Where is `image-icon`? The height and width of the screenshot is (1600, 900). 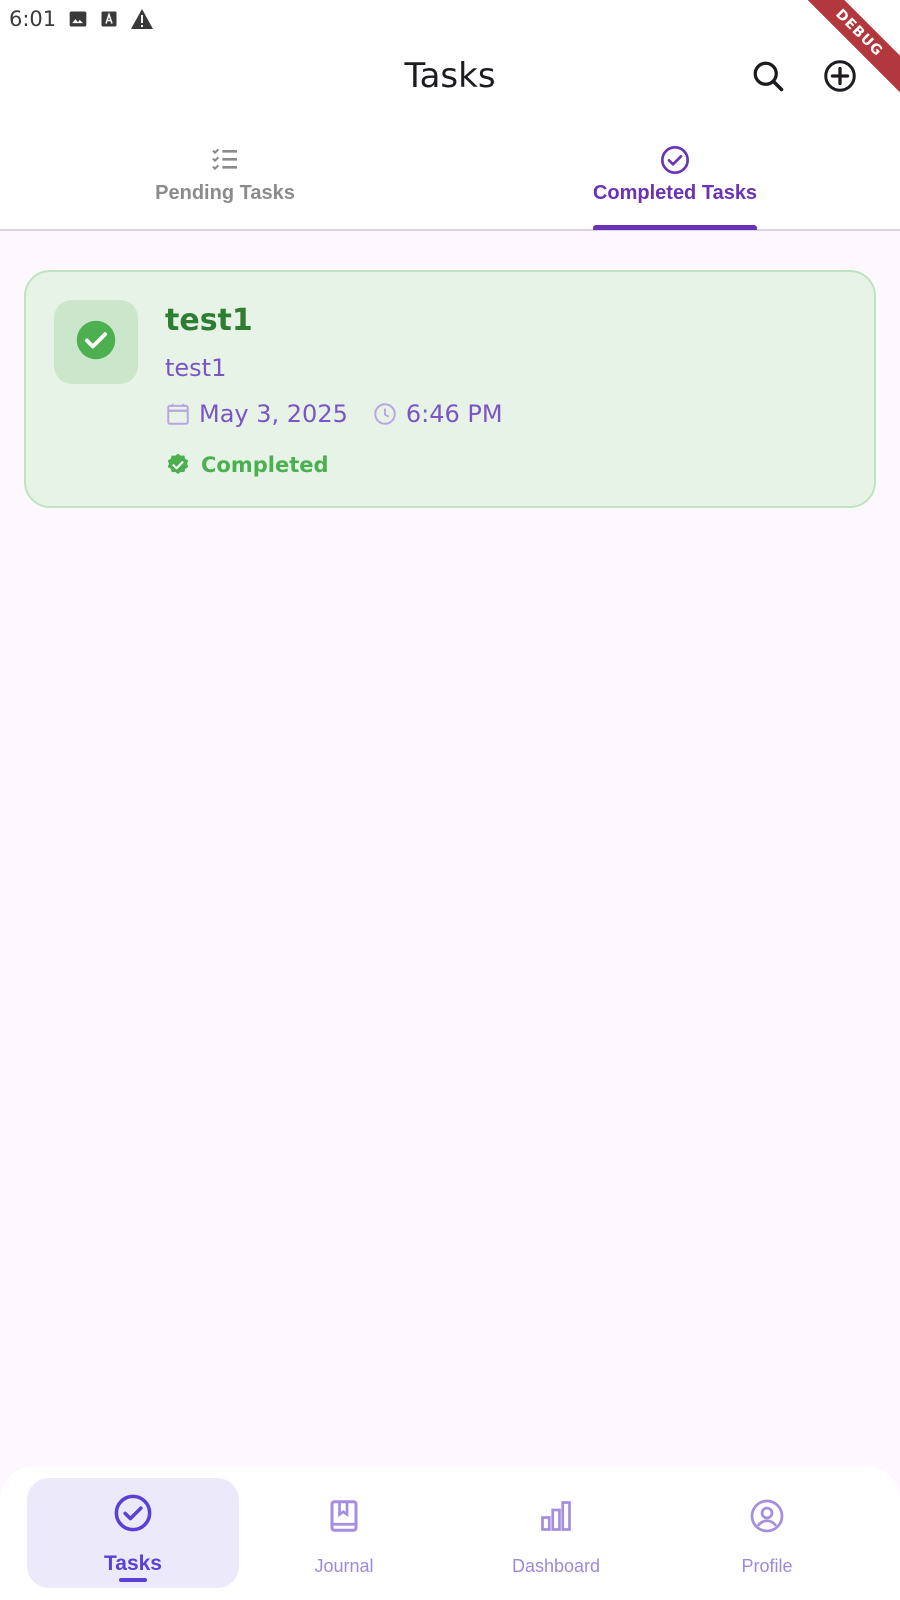
image-icon is located at coordinates (78, 21).